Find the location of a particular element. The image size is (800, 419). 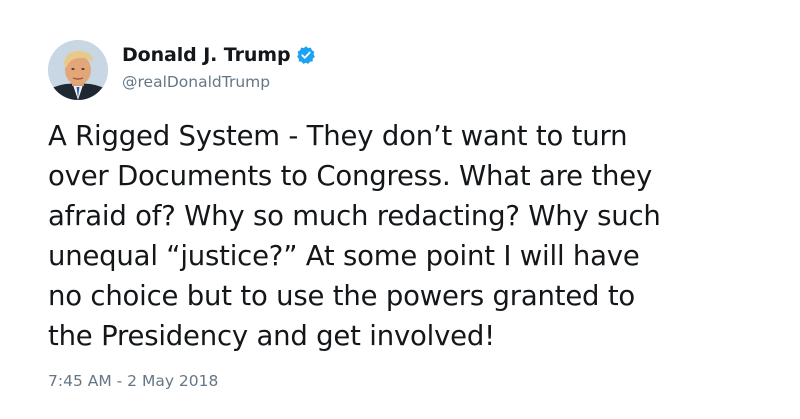

author-handle: @realDonaldTrump is located at coordinates (219, 82).